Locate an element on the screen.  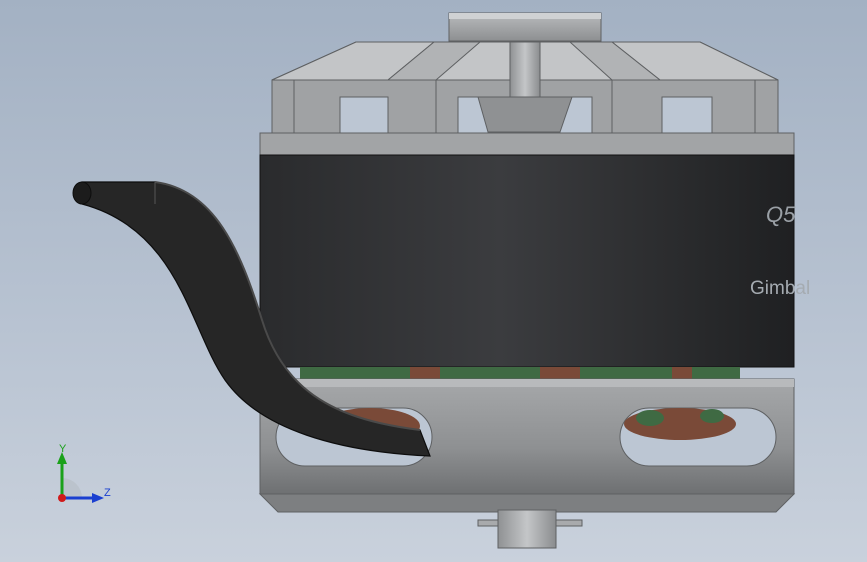
axis-z-label: Z is located at coordinates (107, 493).